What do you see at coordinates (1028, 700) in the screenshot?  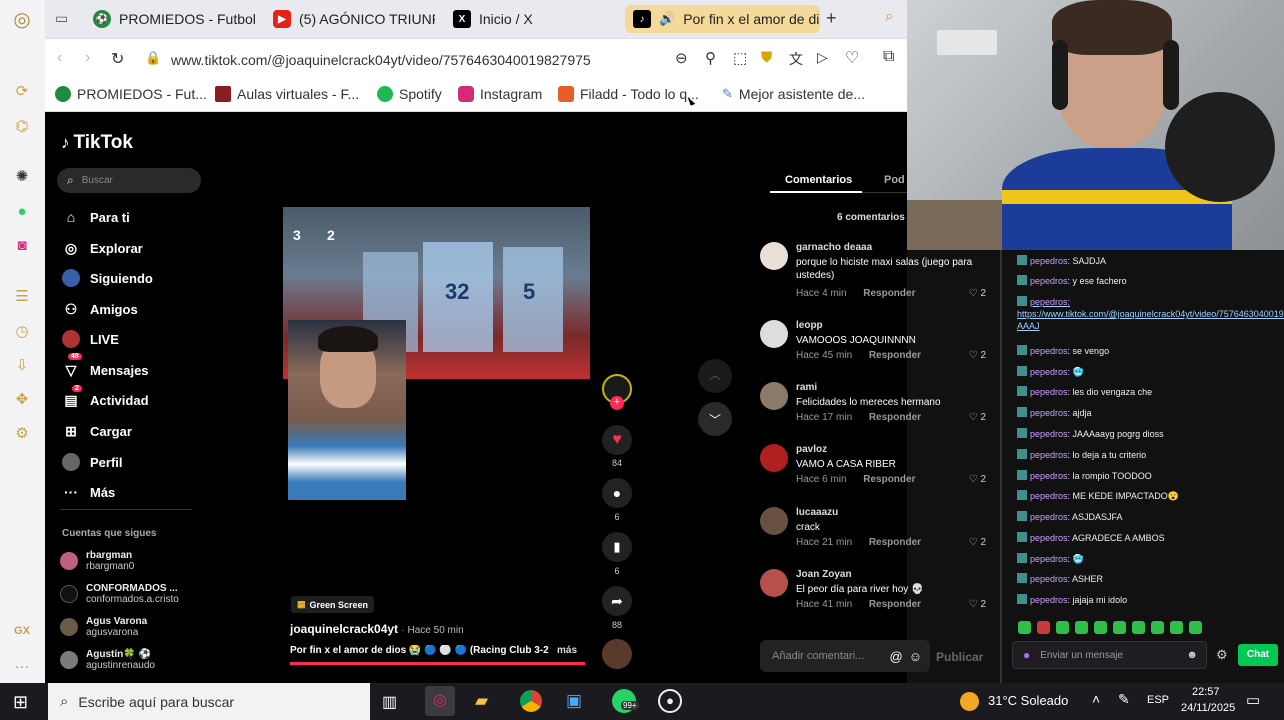 I see `weather-text: 31°C Soleado` at bounding box center [1028, 700].